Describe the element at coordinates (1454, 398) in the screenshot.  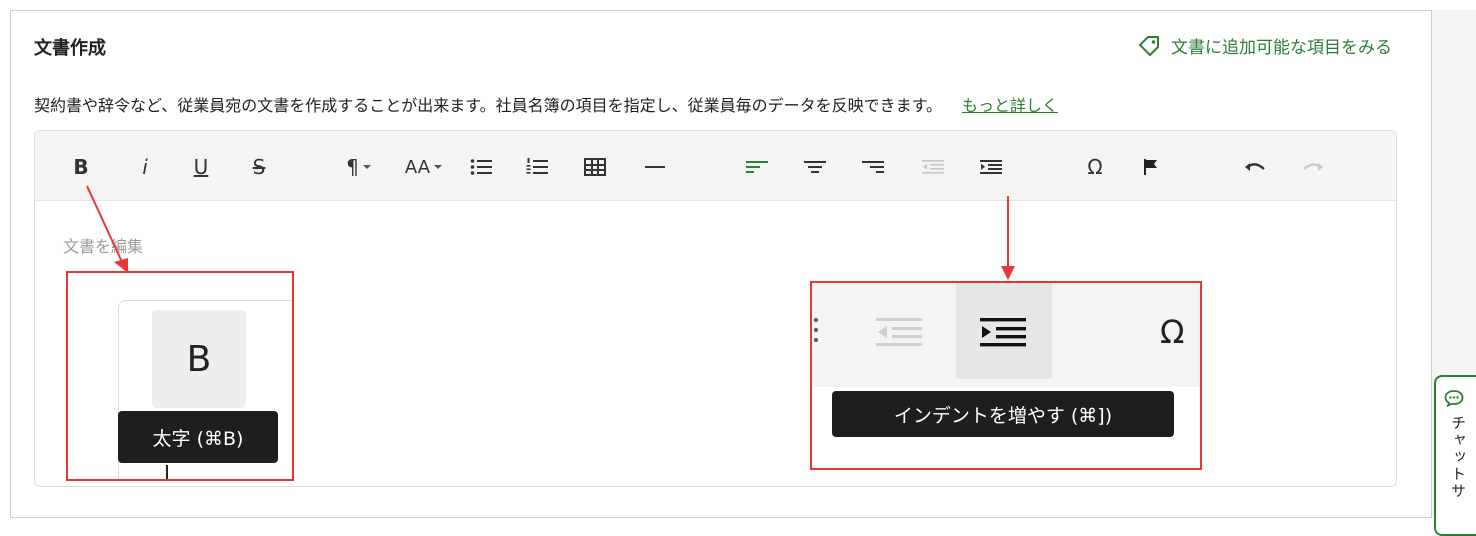
I see `chat-bubble-icon` at that location.